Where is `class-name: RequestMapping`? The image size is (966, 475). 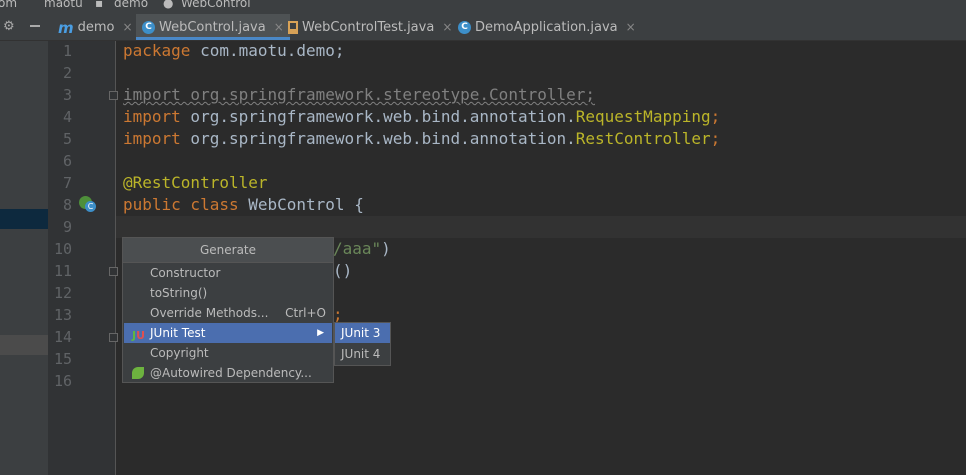 class-name: RequestMapping is located at coordinates (643, 116).